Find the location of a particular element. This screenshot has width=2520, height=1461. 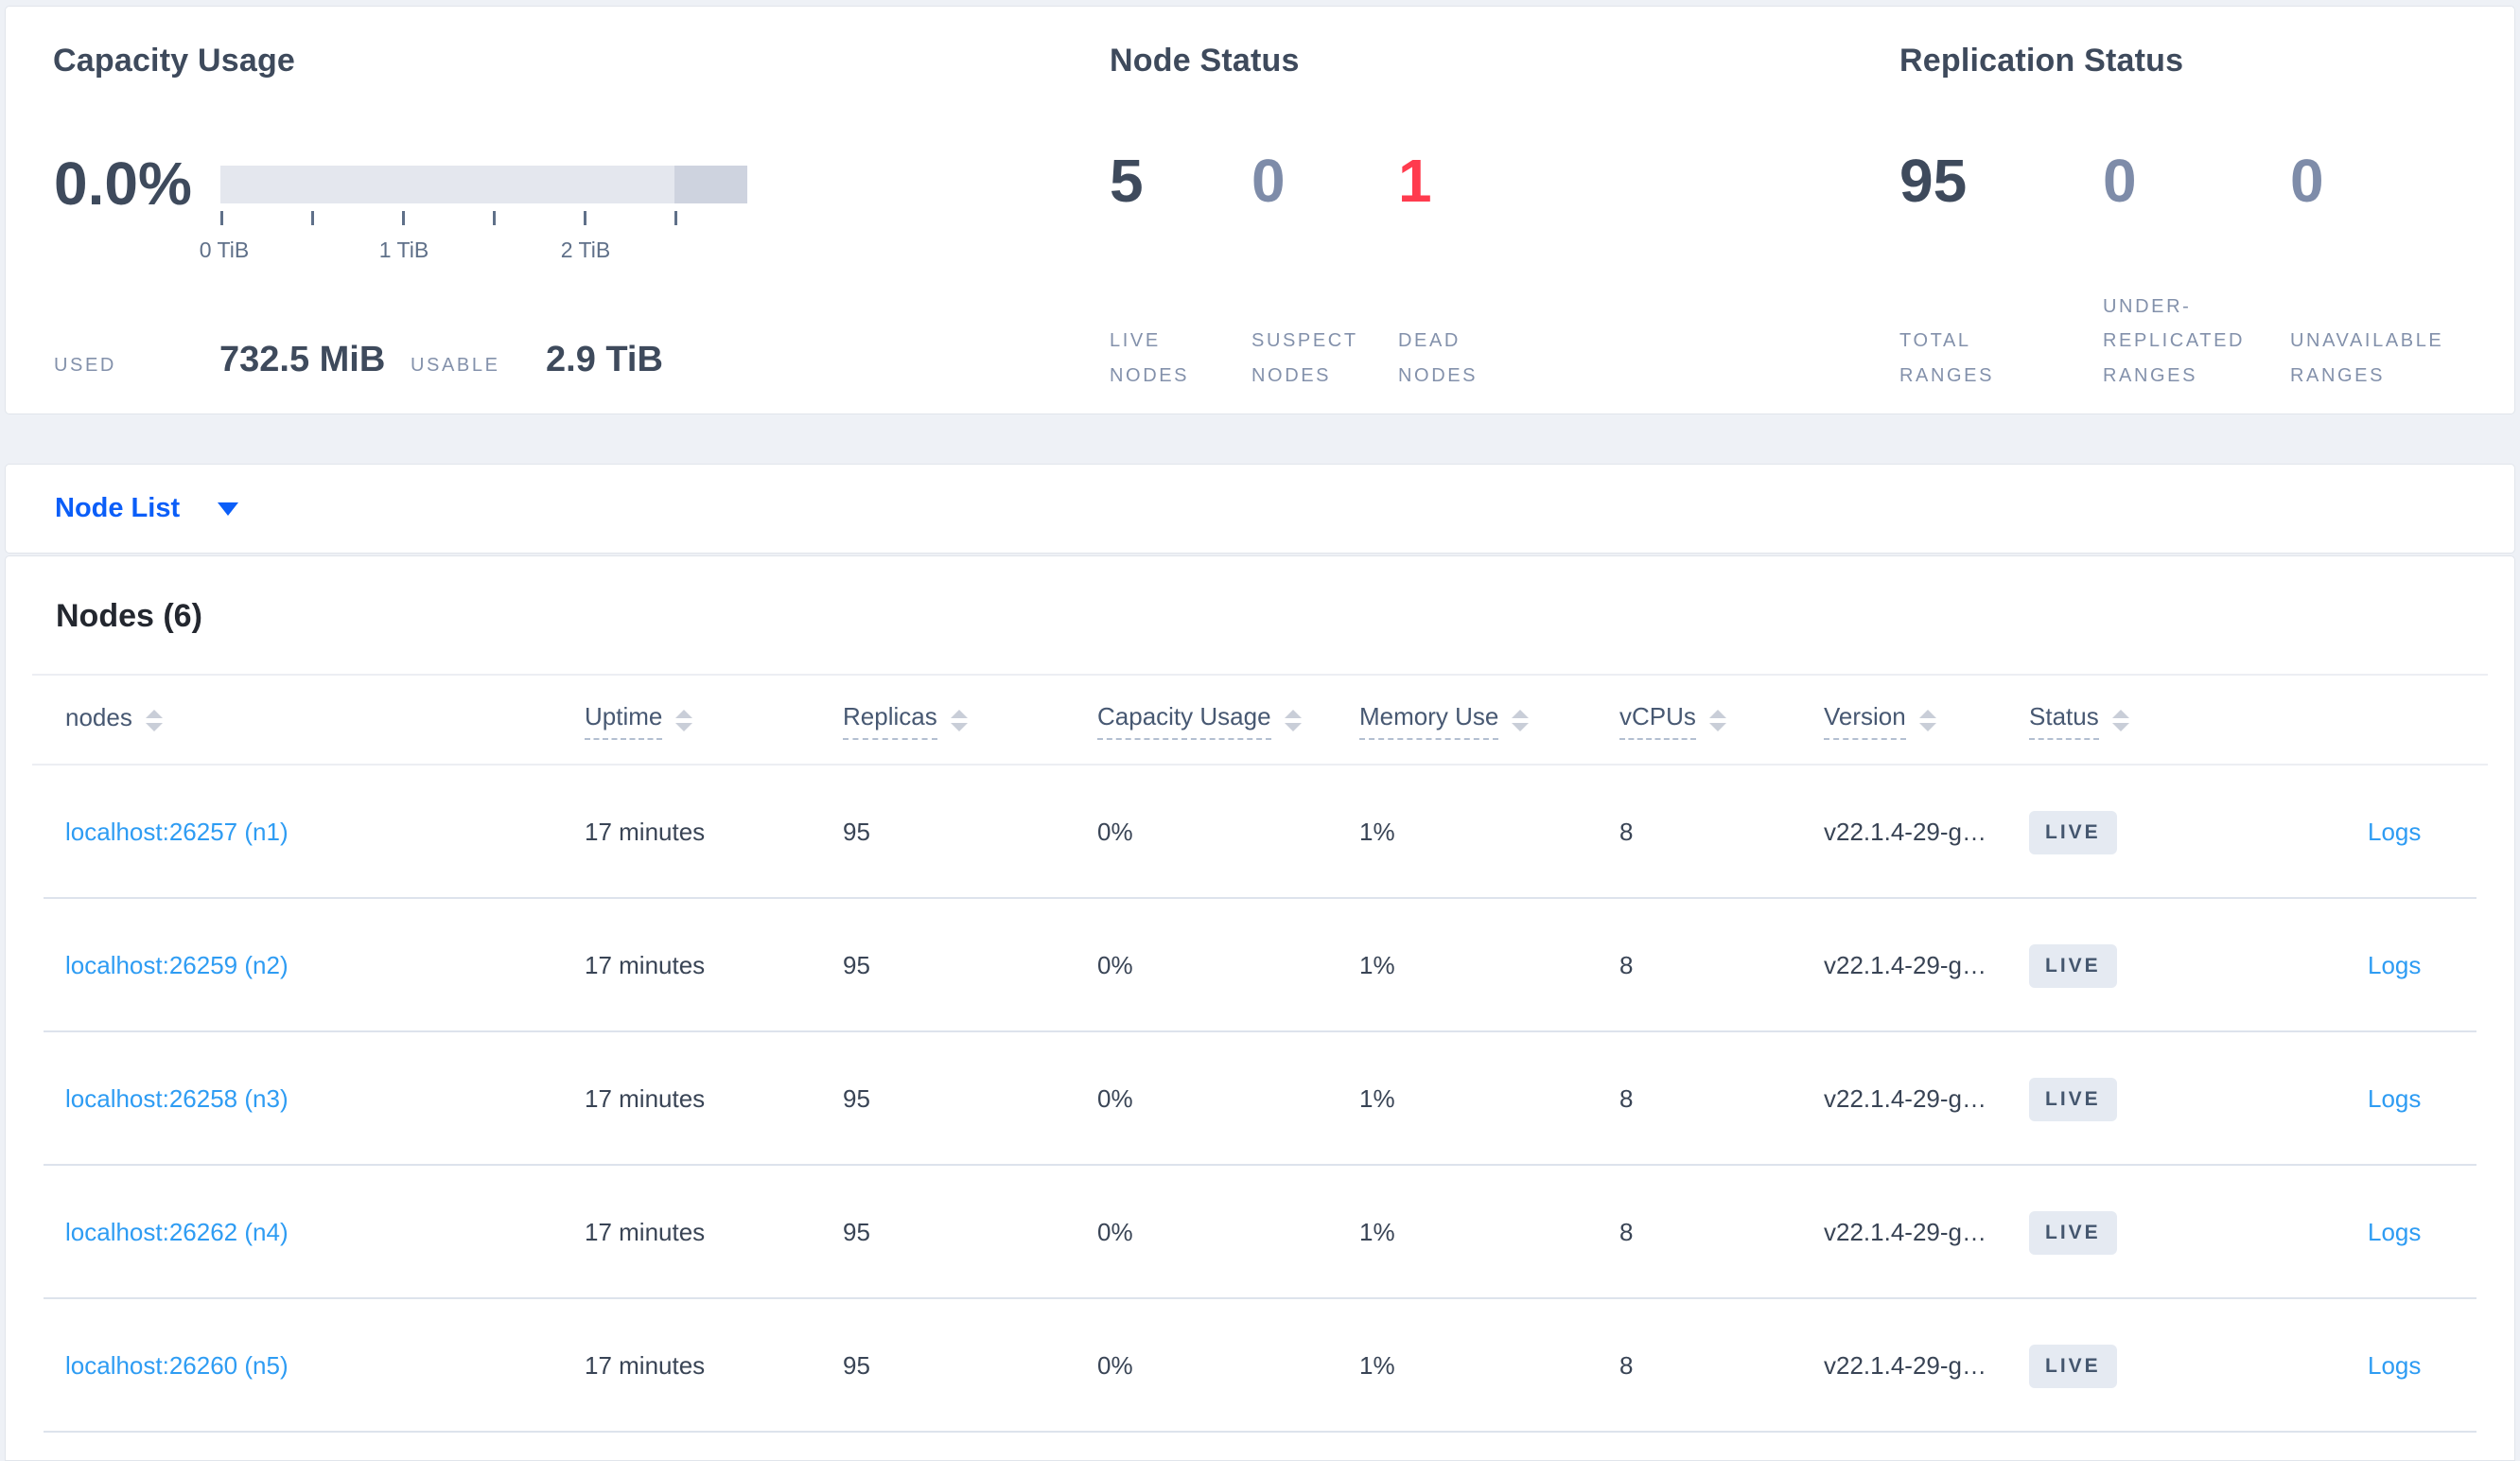

column-header-replicas: Replicas is located at coordinates (970, 721).